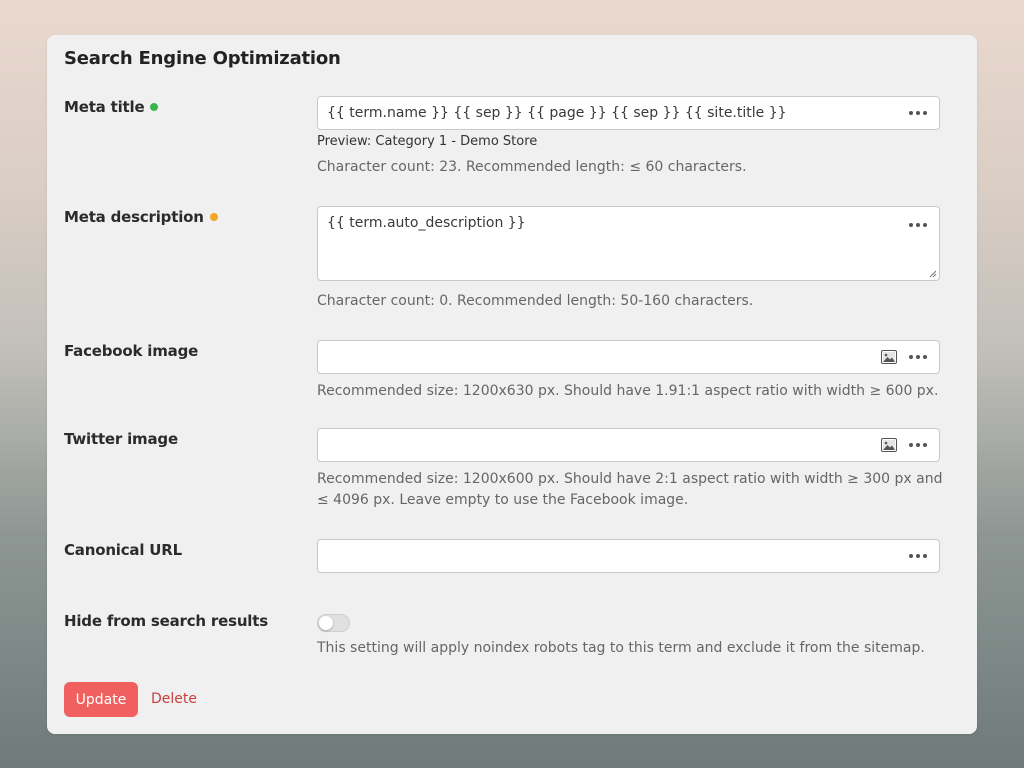 The height and width of the screenshot is (768, 1024). What do you see at coordinates (121, 439) in the screenshot?
I see `twitter-image-label: Twitter image` at bounding box center [121, 439].